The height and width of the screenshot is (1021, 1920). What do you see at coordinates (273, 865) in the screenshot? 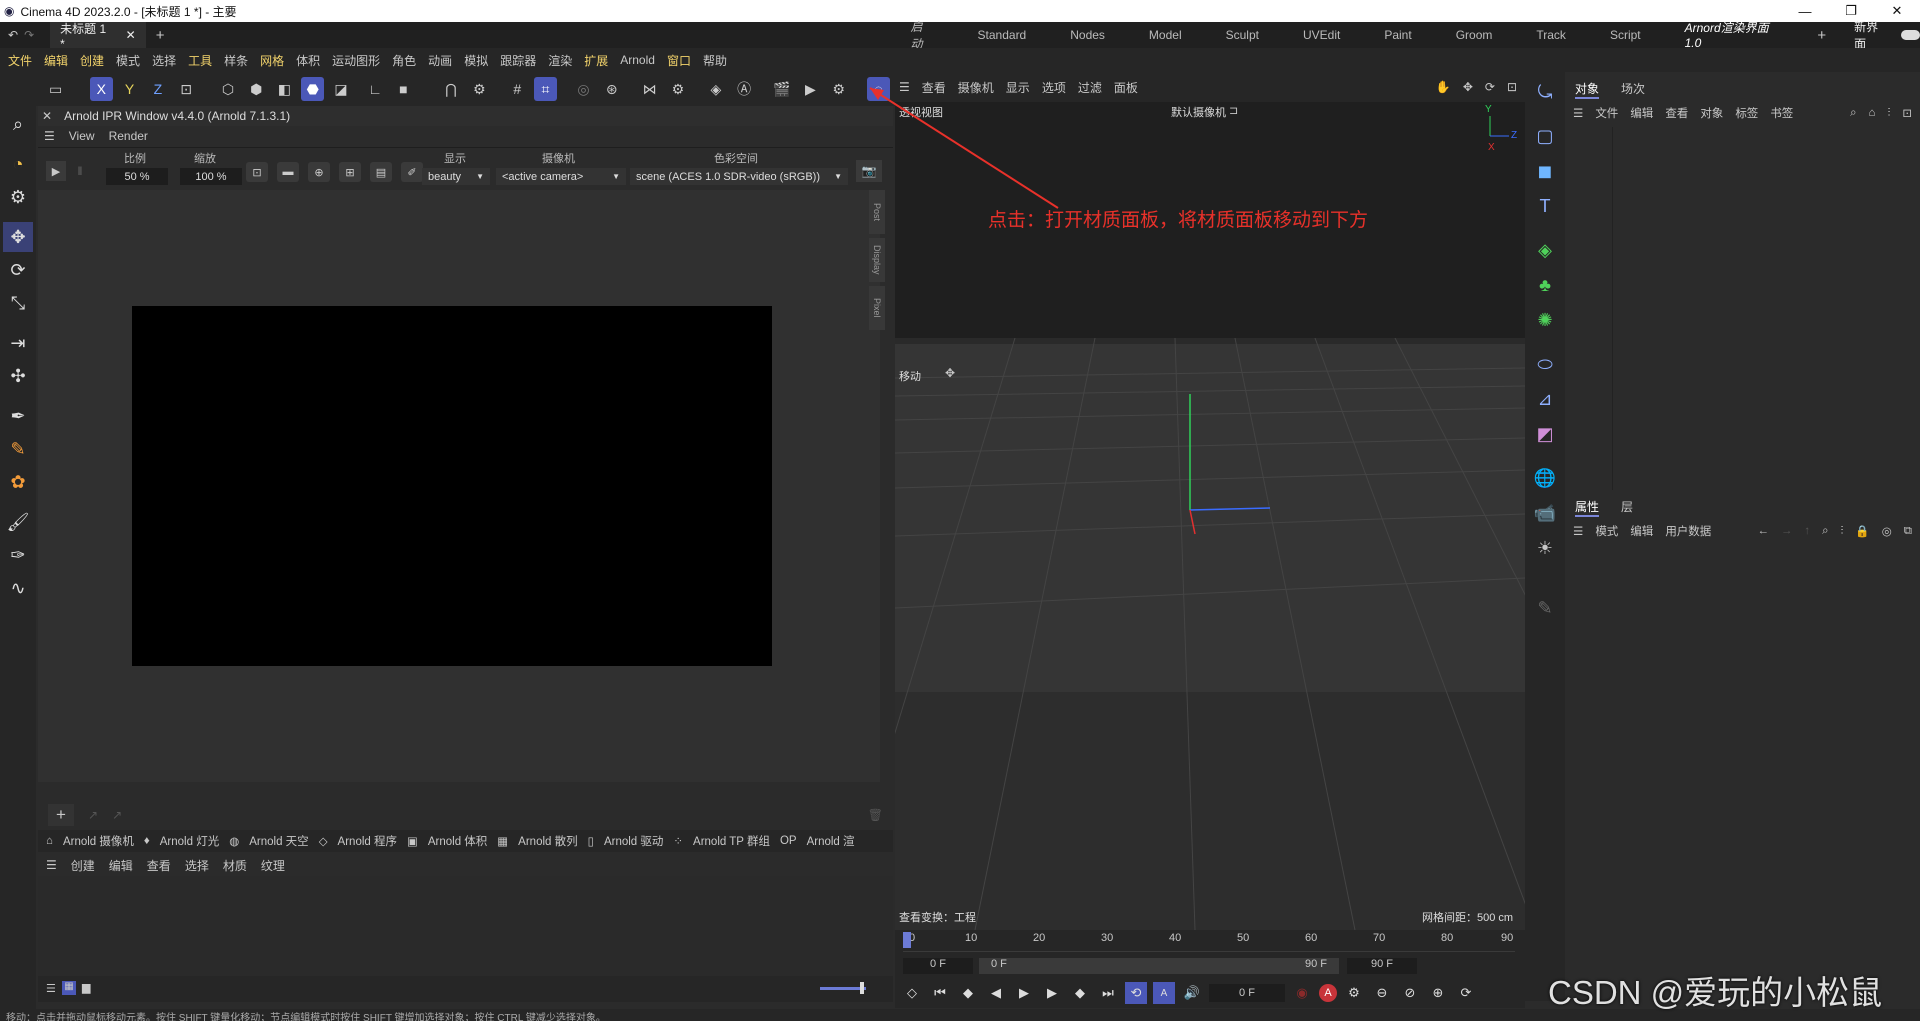
I see `material-menu-texture: 纹理` at bounding box center [273, 865].